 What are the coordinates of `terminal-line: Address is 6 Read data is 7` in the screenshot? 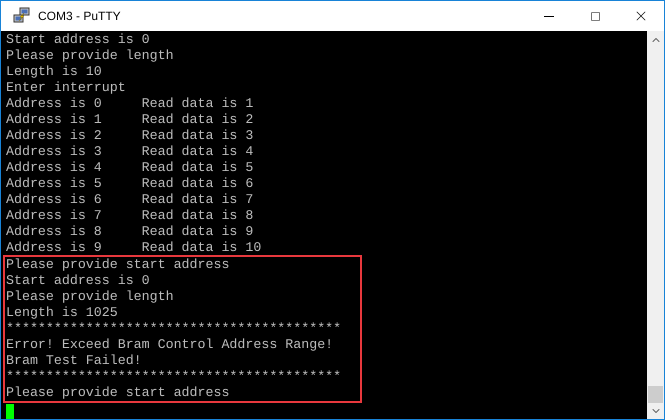 It's located at (130, 200).